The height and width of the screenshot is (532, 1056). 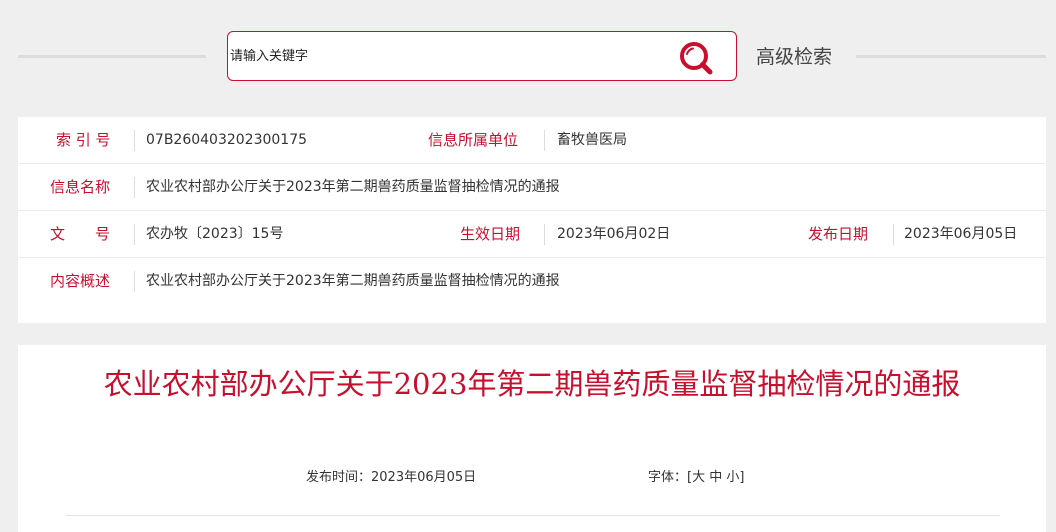 What do you see at coordinates (215, 234) in the screenshot?
I see `doc-number-value: 农办牧〔2023〕15号` at bounding box center [215, 234].